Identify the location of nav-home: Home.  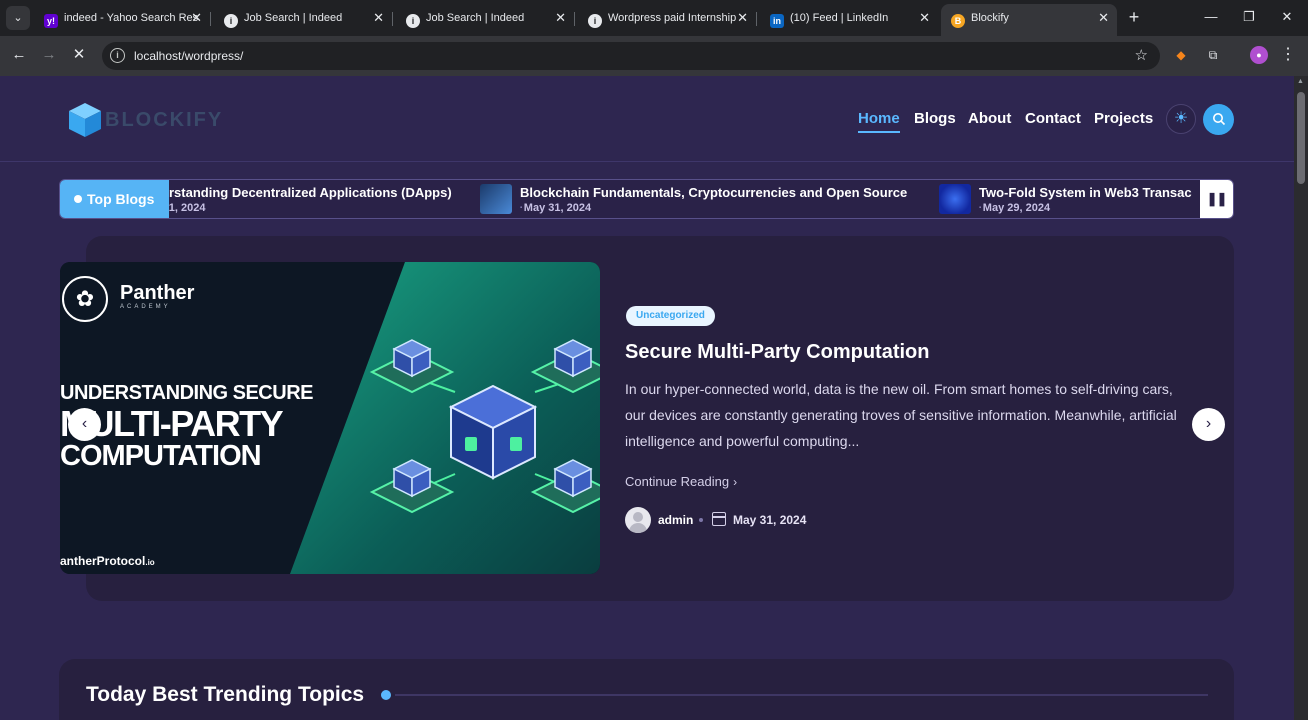
(879, 121).